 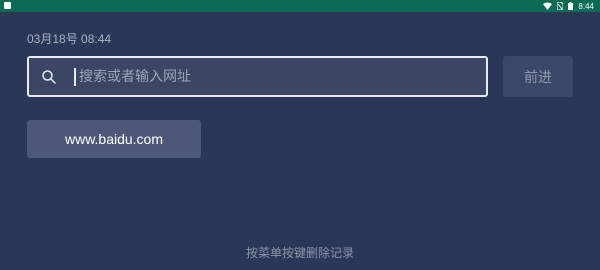 What do you see at coordinates (560, 6) in the screenshot?
I see `no-sim-icon` at bounding box center [560, 6].